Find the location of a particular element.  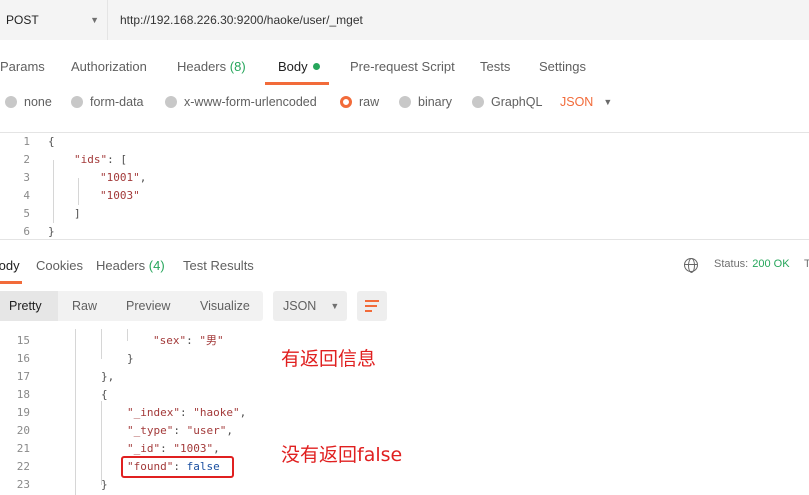

radio-raw: raw is located at coordinates (359, 102).